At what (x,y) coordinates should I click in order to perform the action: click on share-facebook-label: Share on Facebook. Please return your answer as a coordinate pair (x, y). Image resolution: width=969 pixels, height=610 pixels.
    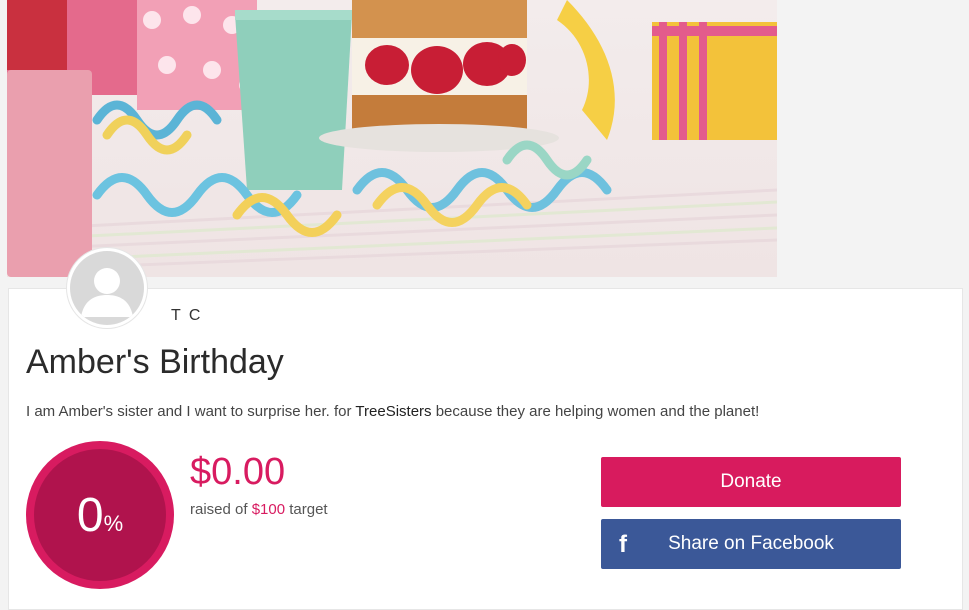
    Looking at the image, I should click on (751, 543).